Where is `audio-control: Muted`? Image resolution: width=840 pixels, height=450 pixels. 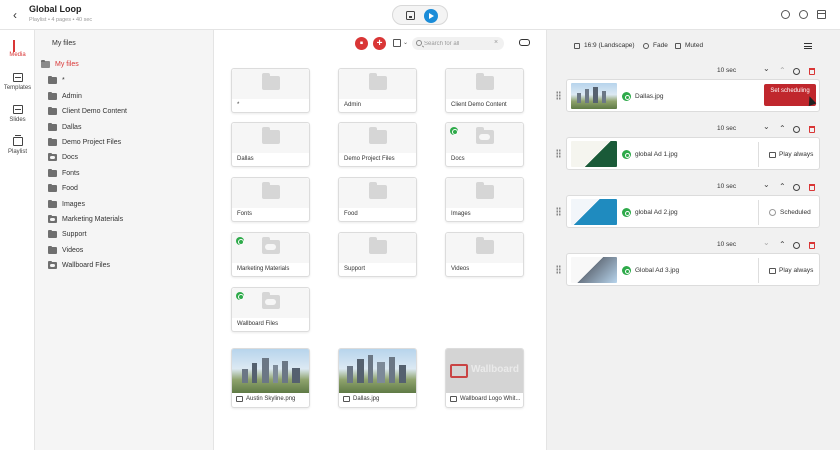
audio-control: Muted is located at coordinates (689, 45).